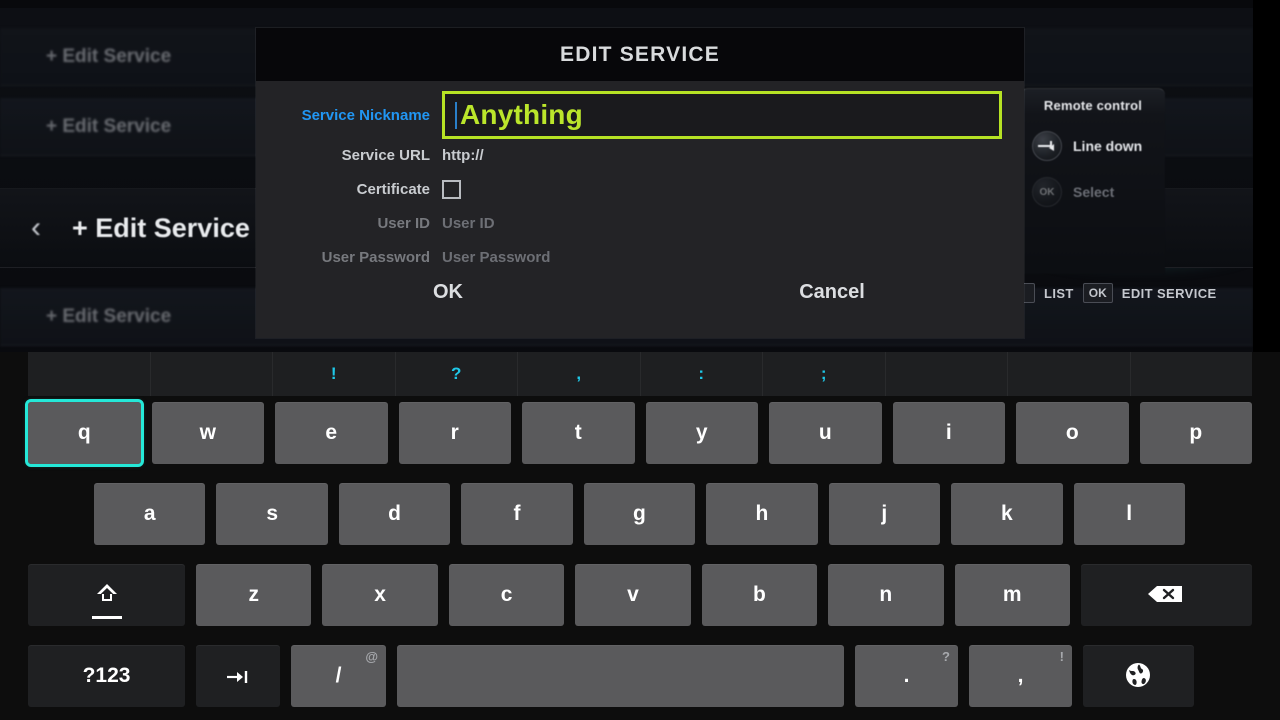 The width and height of the screenshot is (1280, 720). Describe the element at coordinates (456, 115) in the screenshot. I see `text-caret` at that location.